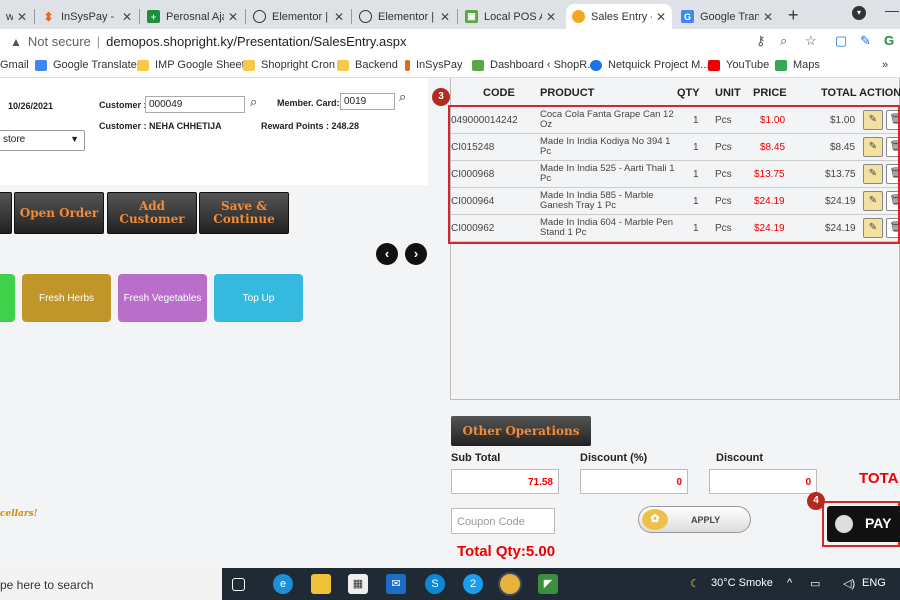 Image resolution: width=900 pixels, height=600 pixels. Describe the element at coordinates (321, 584) in the screenshot. I see `file-explorer-icon` at that location.